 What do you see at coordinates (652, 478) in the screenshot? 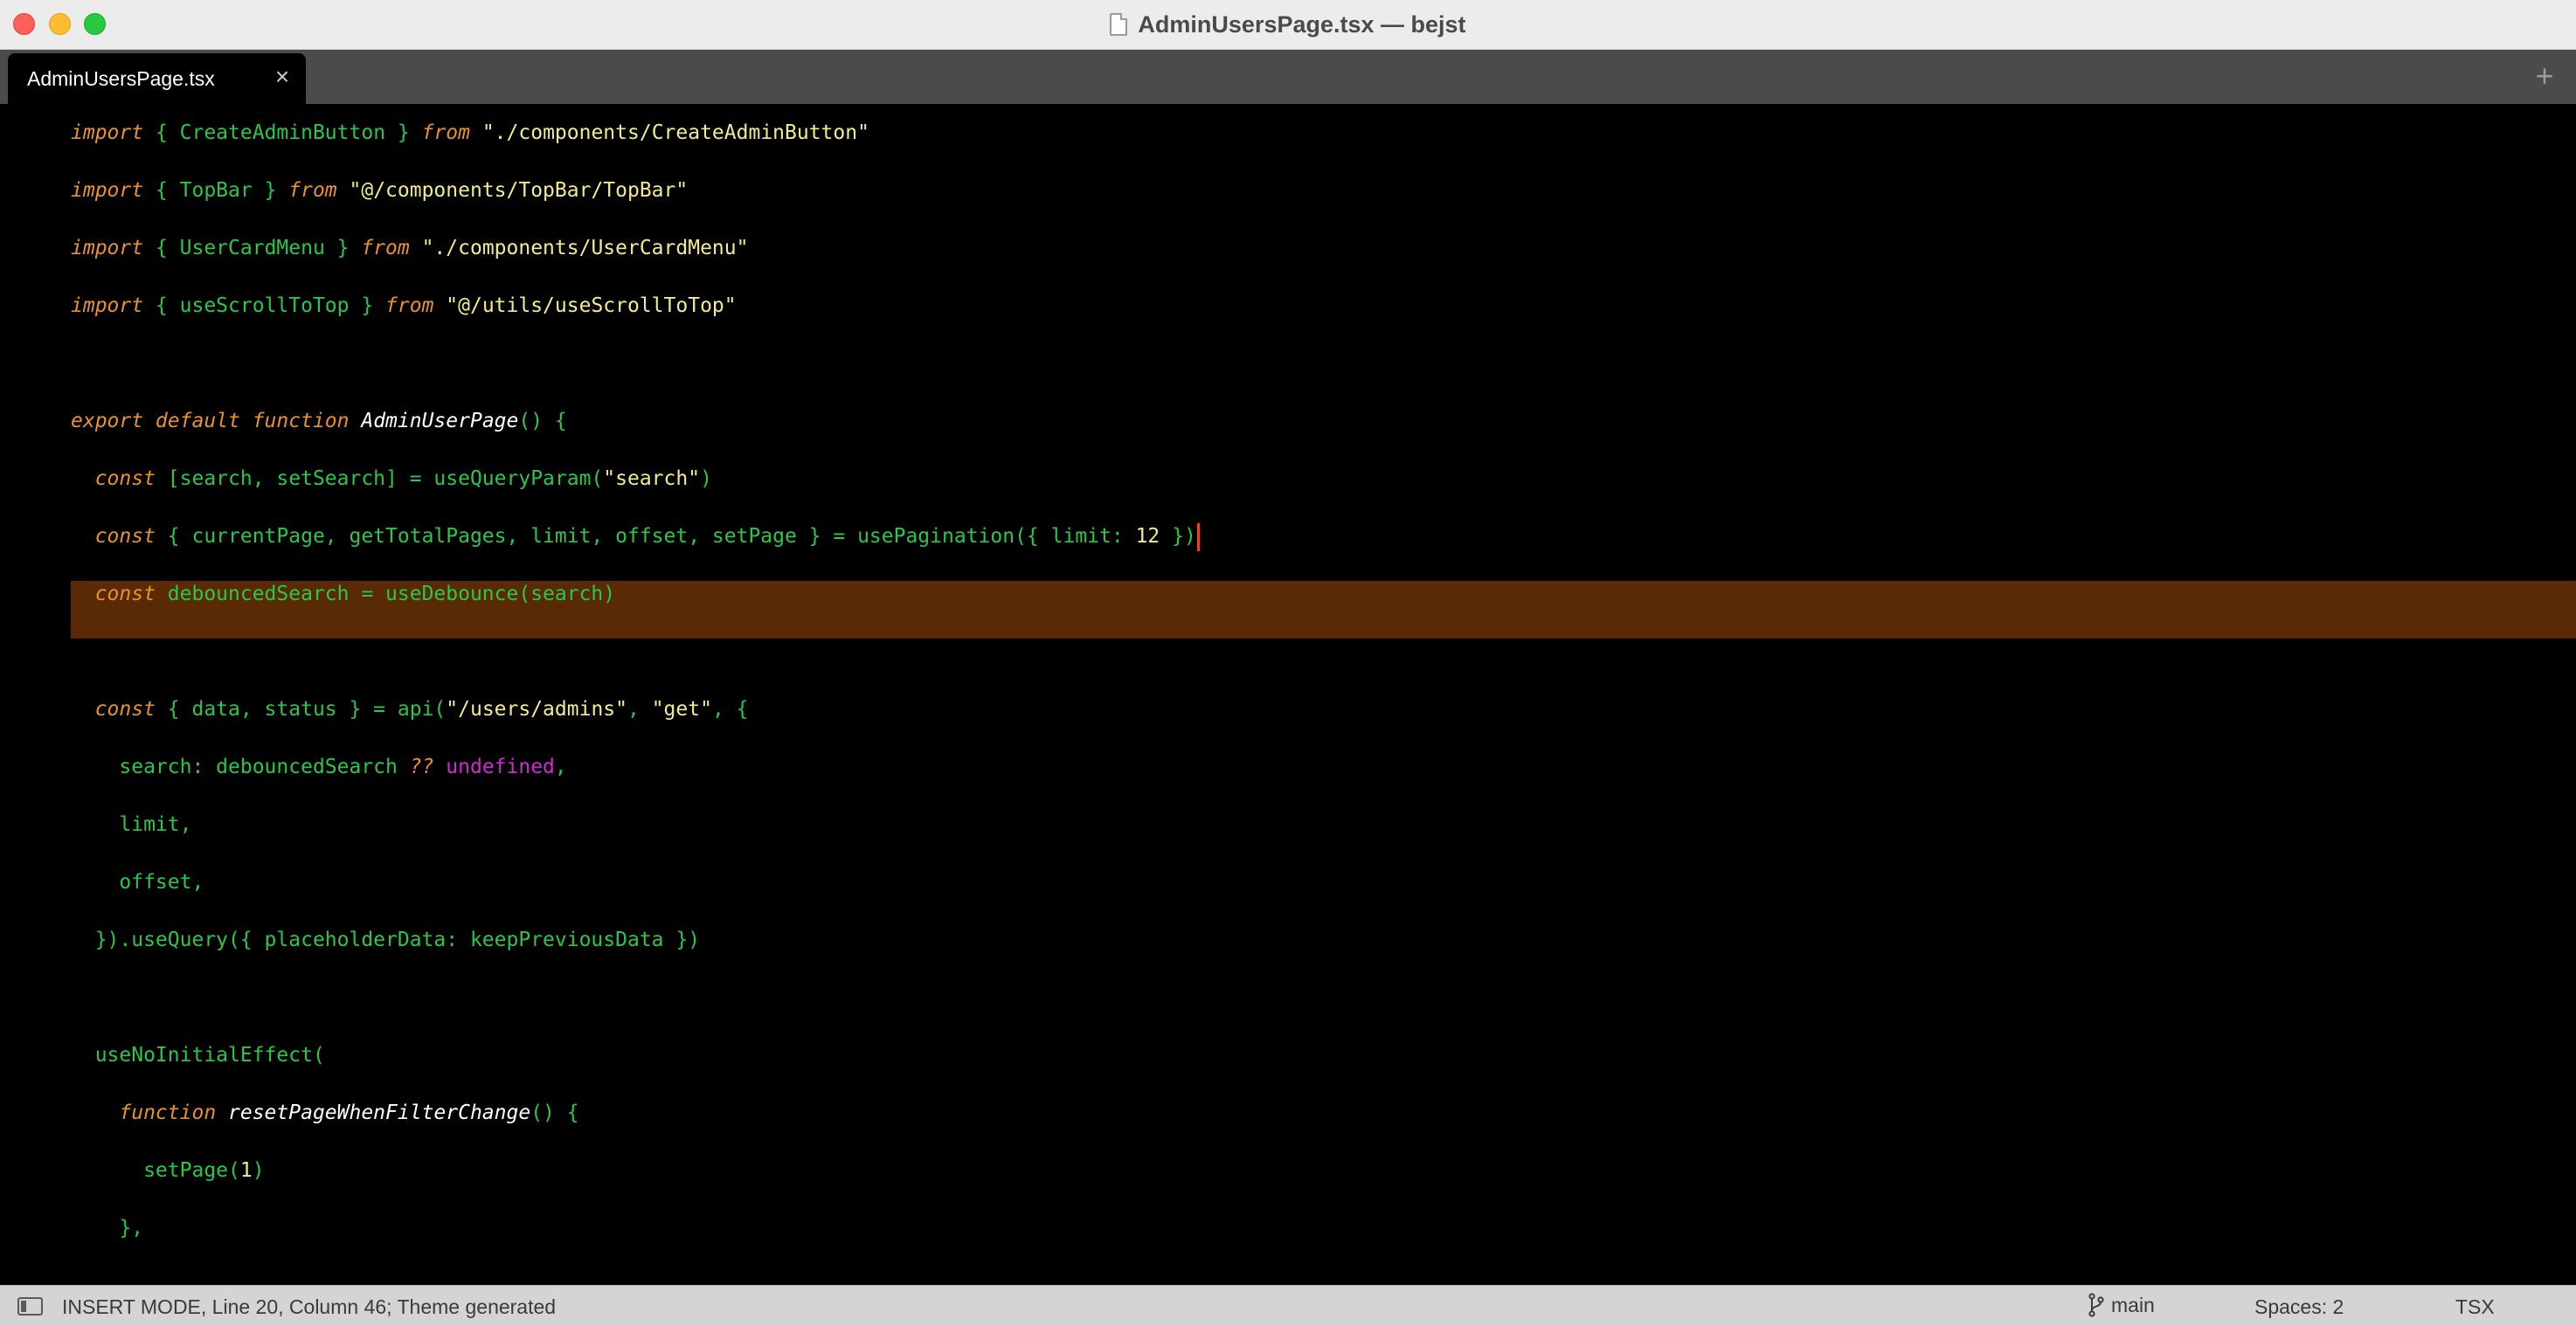
I see `code-token: "search"` at bounding box center [652, 478].